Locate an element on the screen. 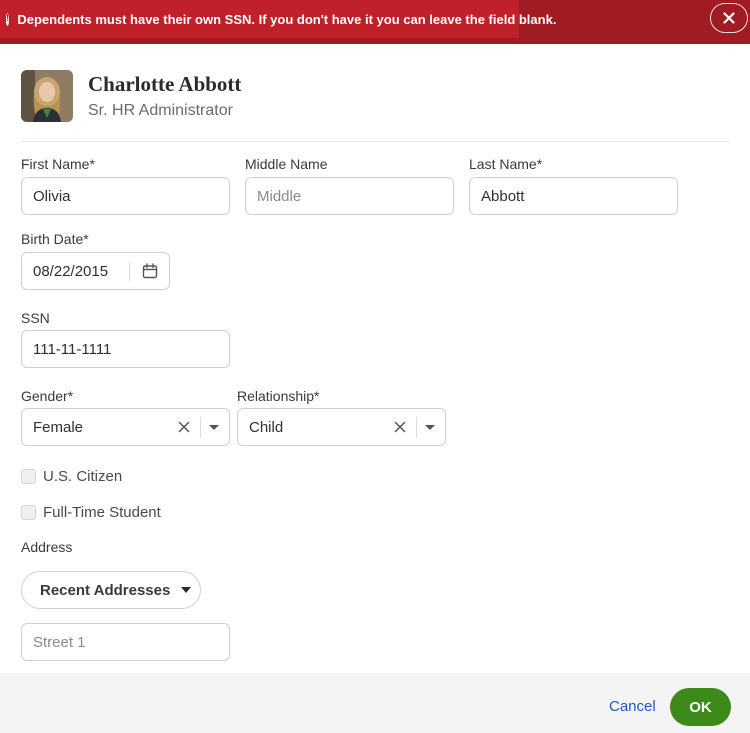  us-citizen-label: U.S. Citizen is located at coordinates (83, 476).